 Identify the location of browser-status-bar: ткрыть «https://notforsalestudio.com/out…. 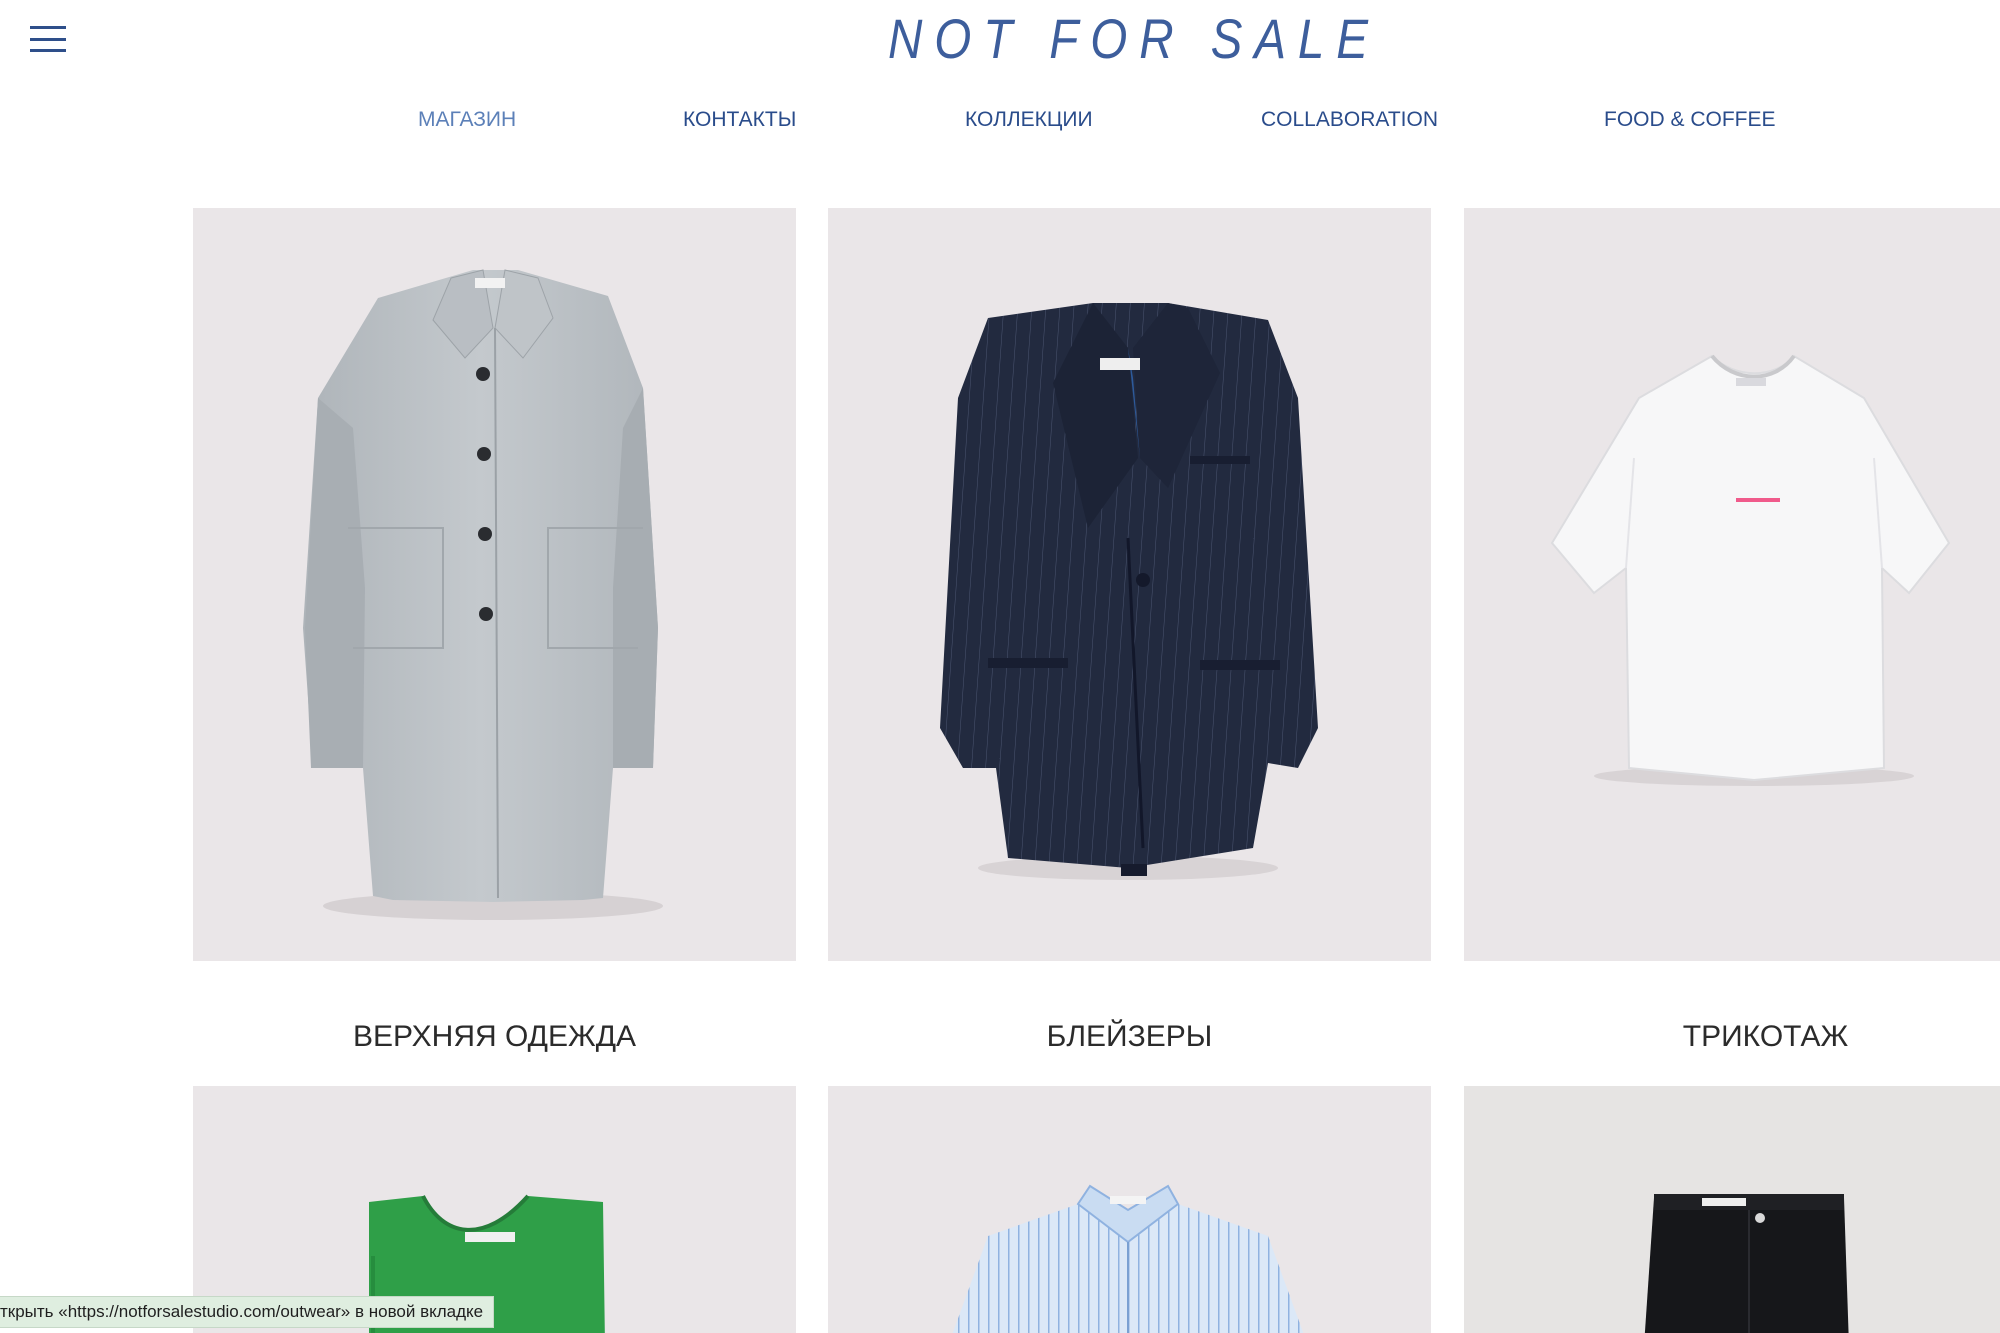
(247, 1312).